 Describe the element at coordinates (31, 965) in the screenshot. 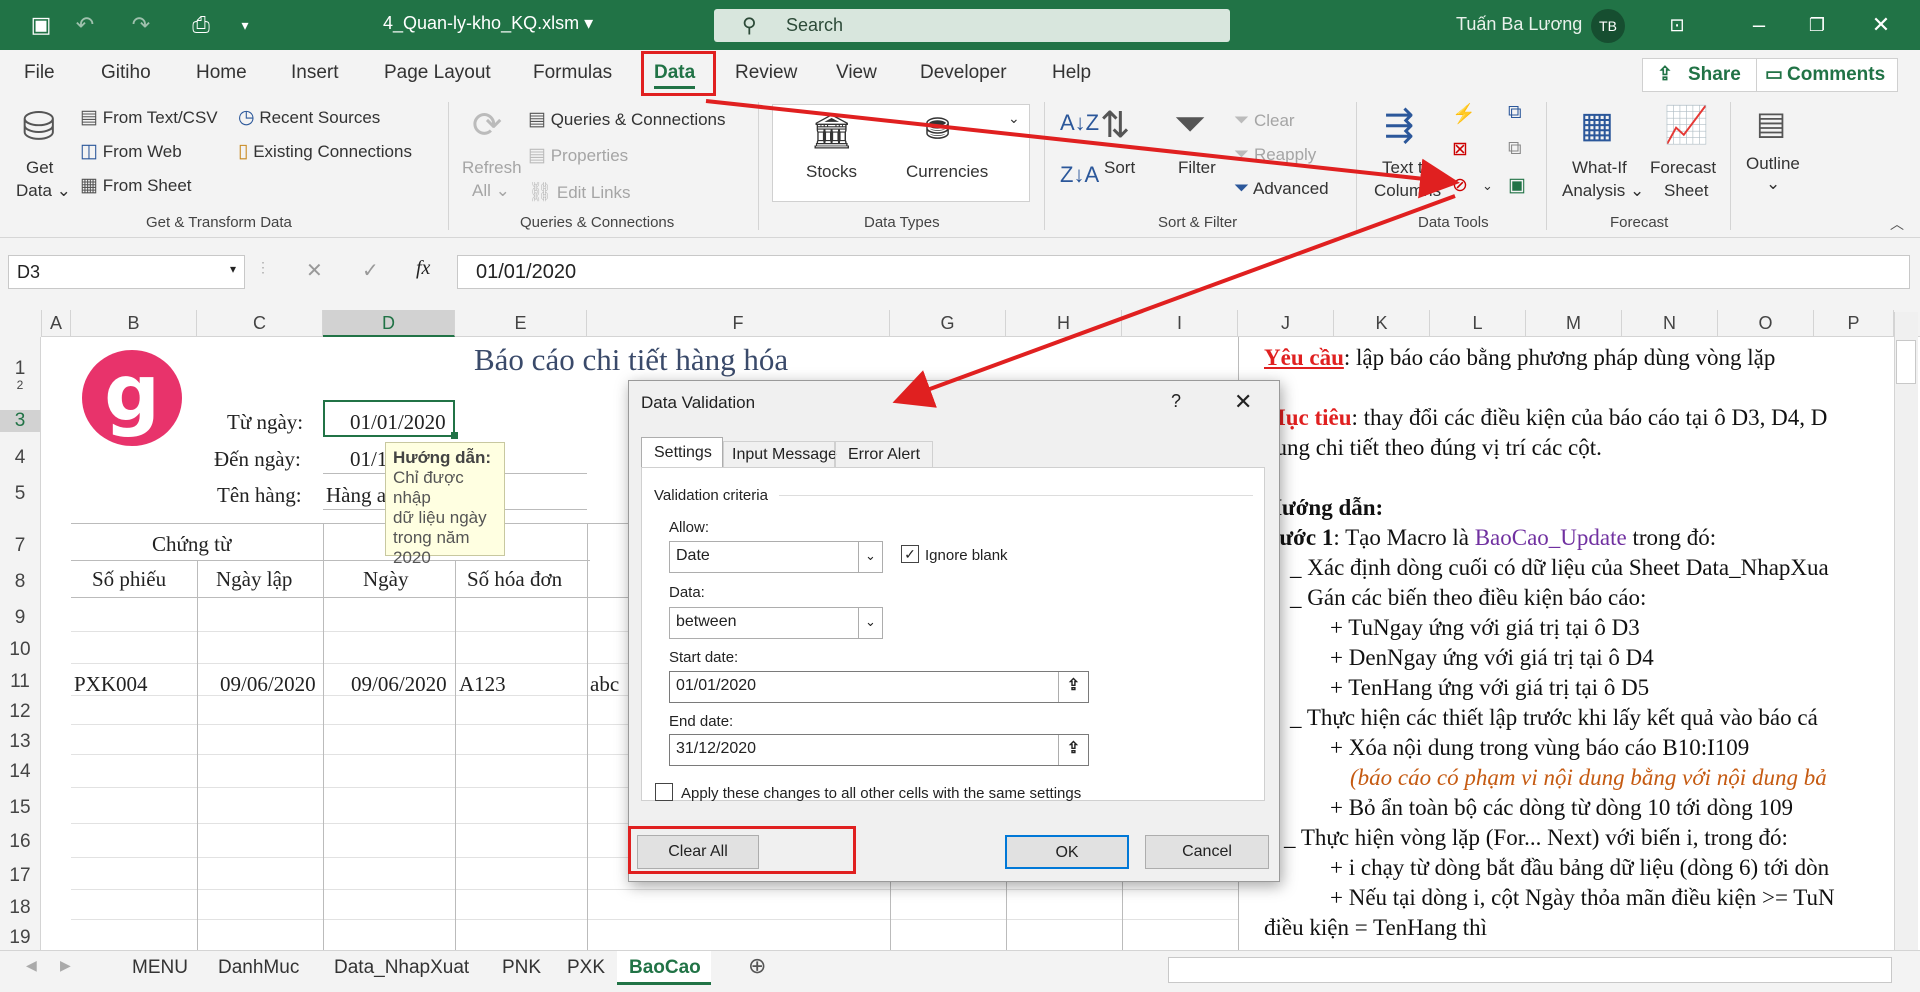

I see `prev-sheet-icon: ◀` at that location.